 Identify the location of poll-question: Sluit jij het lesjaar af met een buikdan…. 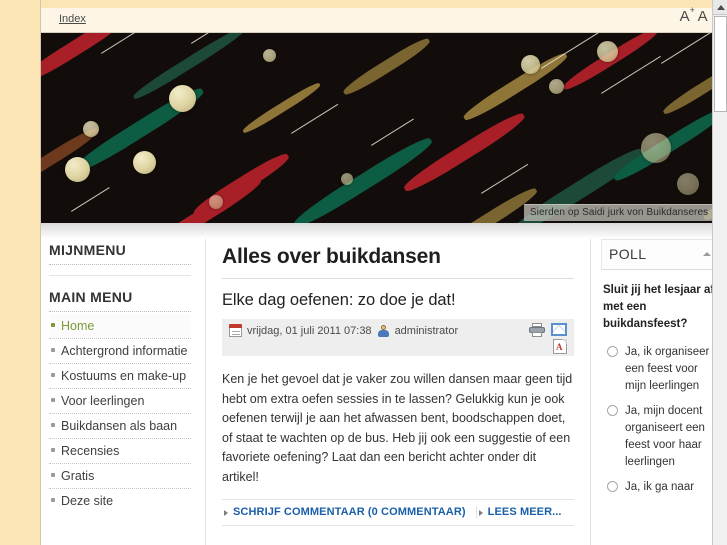
(659, 307).